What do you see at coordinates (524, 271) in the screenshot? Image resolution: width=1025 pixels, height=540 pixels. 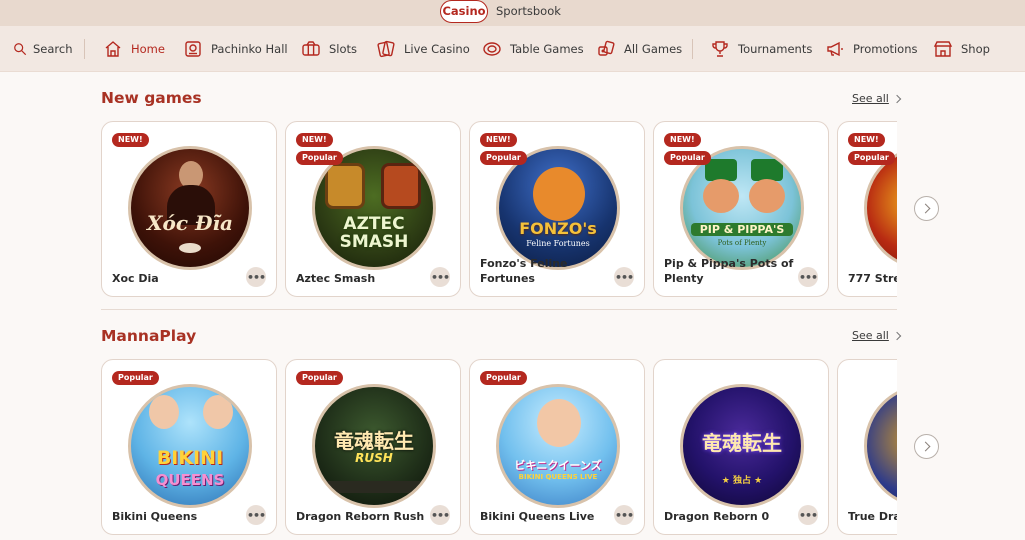 I see `game-title: Fonzo's Feline Fortunes` at bounding box center [524, 271].